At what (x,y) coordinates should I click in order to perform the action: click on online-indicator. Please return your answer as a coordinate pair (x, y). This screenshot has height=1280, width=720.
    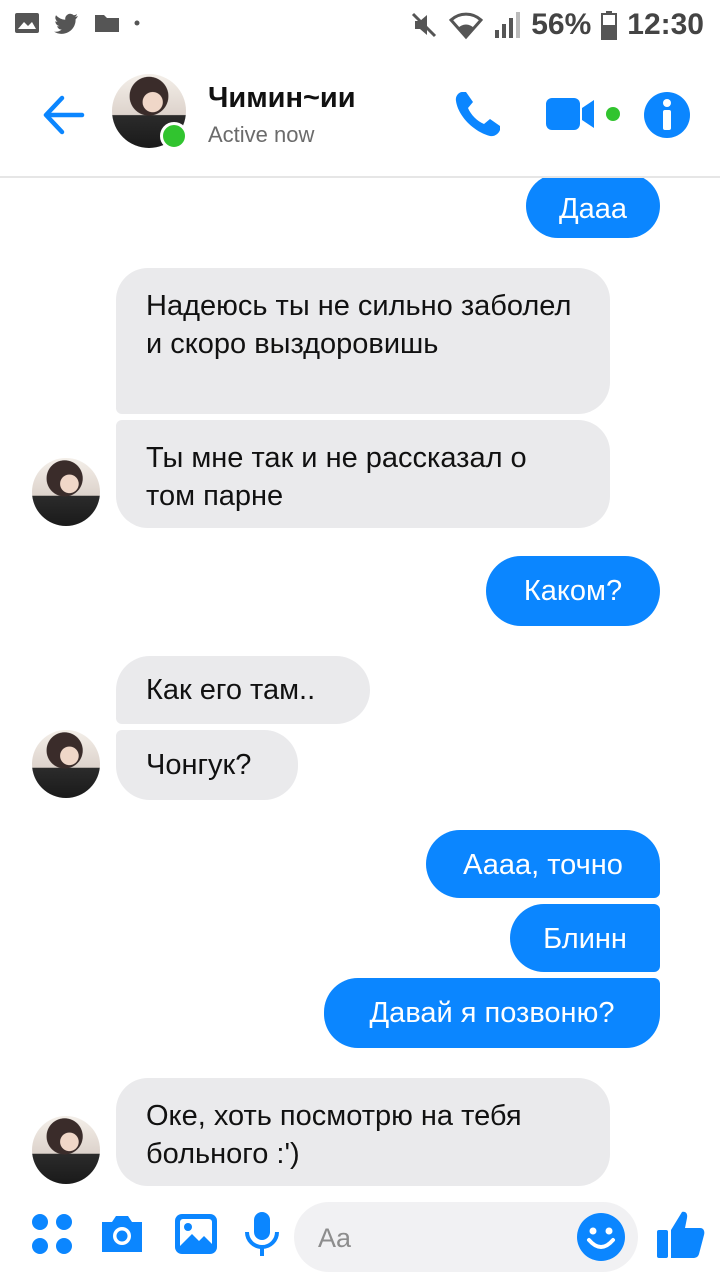
    Looking at the image, I should click on (174, 136).